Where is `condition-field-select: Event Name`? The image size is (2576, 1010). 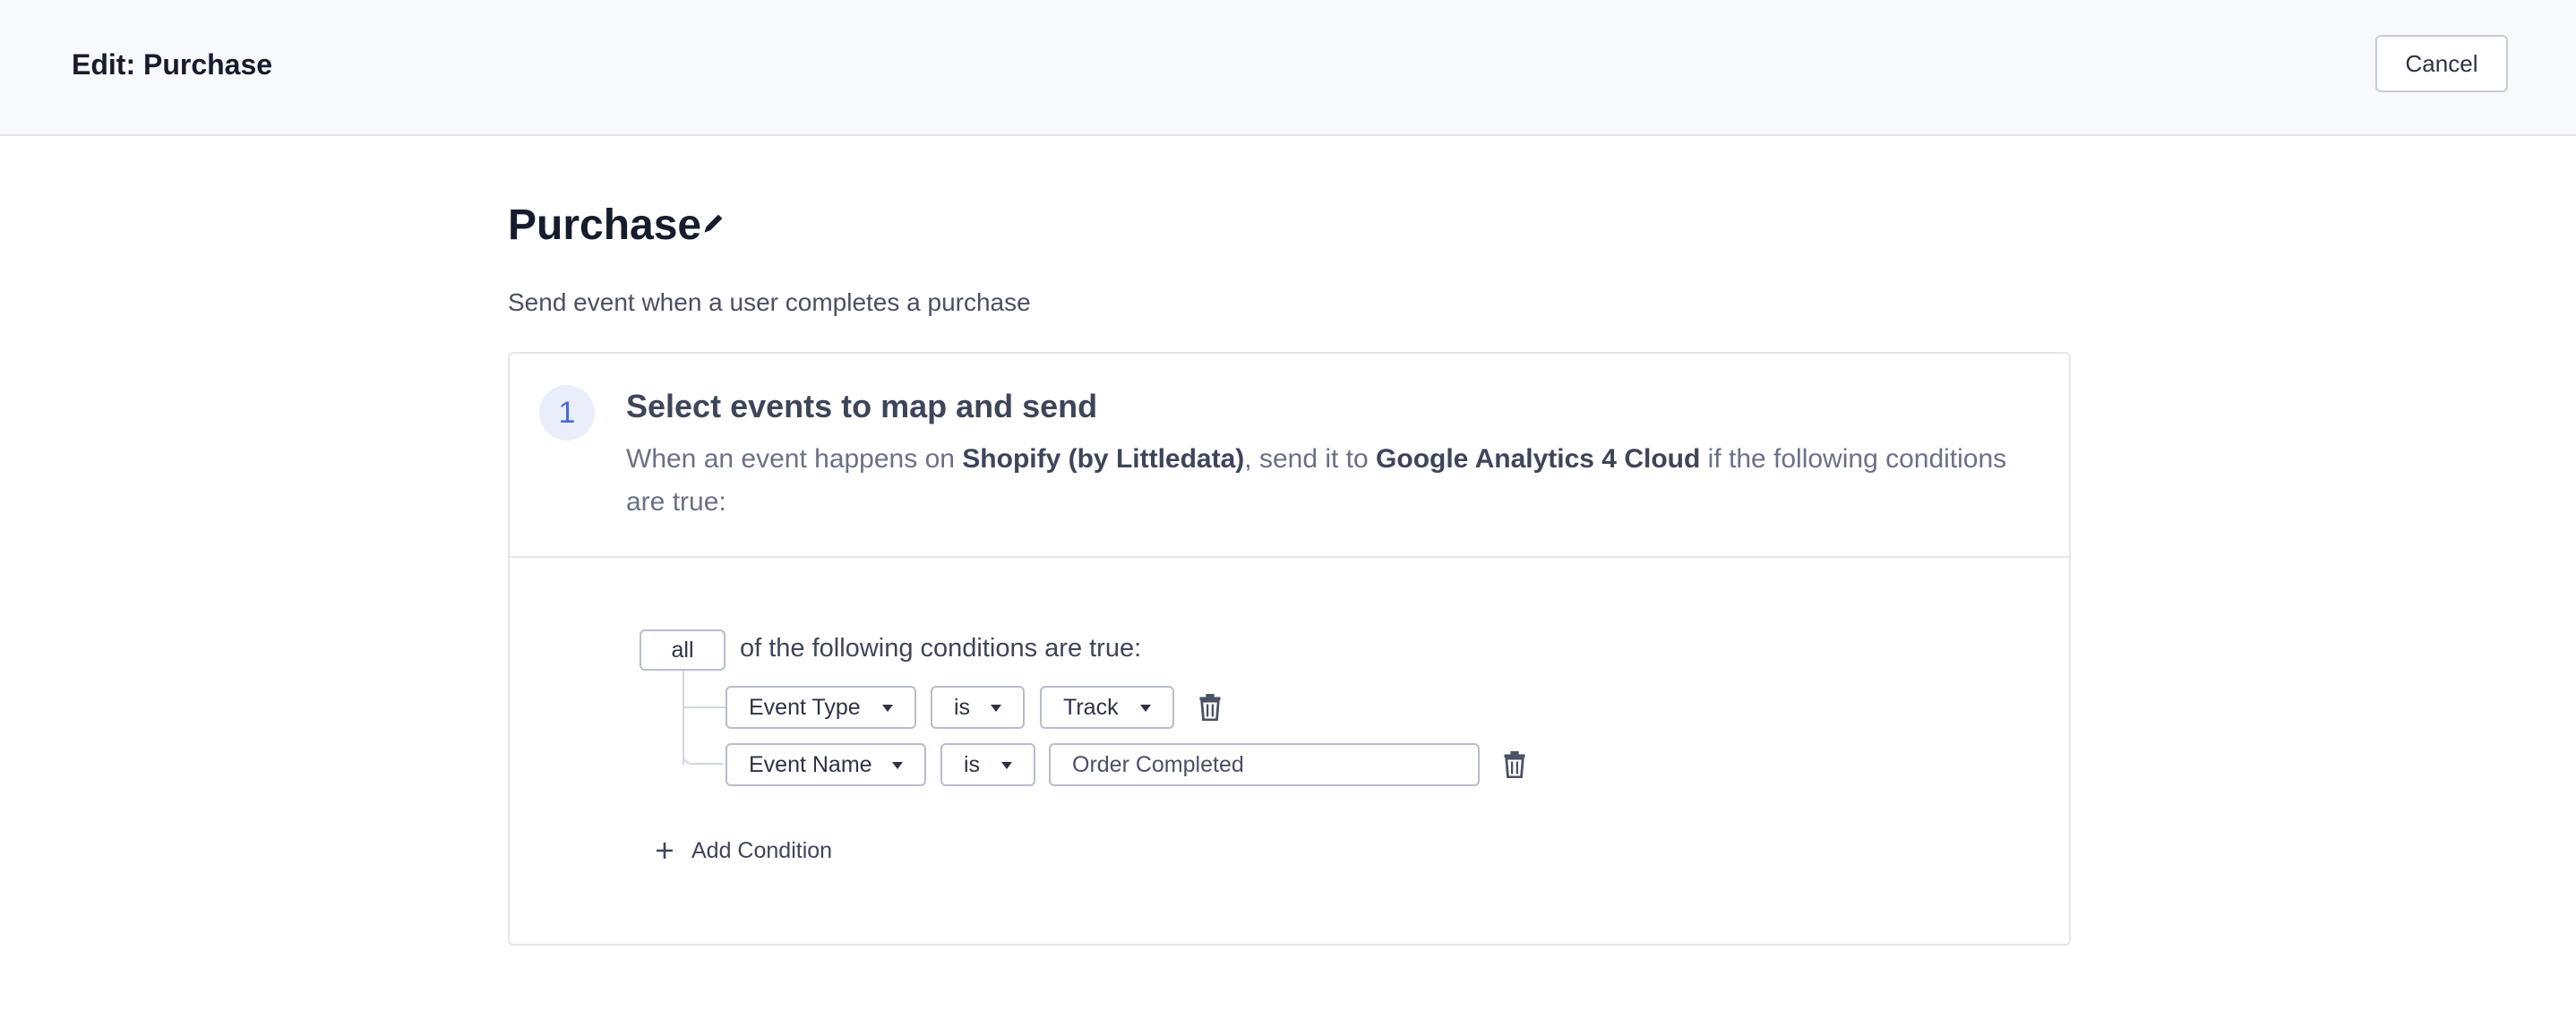 condition-field-select: Event Name is located at coordinates (826, 765).